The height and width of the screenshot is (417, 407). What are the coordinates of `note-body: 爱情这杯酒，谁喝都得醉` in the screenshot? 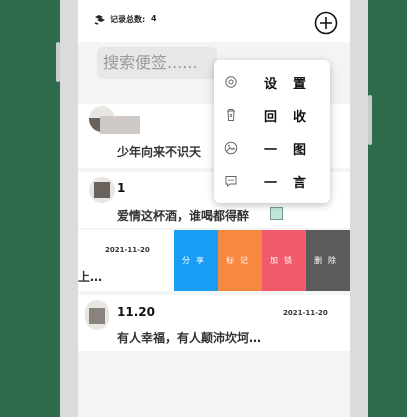 It's located at (183, 216).